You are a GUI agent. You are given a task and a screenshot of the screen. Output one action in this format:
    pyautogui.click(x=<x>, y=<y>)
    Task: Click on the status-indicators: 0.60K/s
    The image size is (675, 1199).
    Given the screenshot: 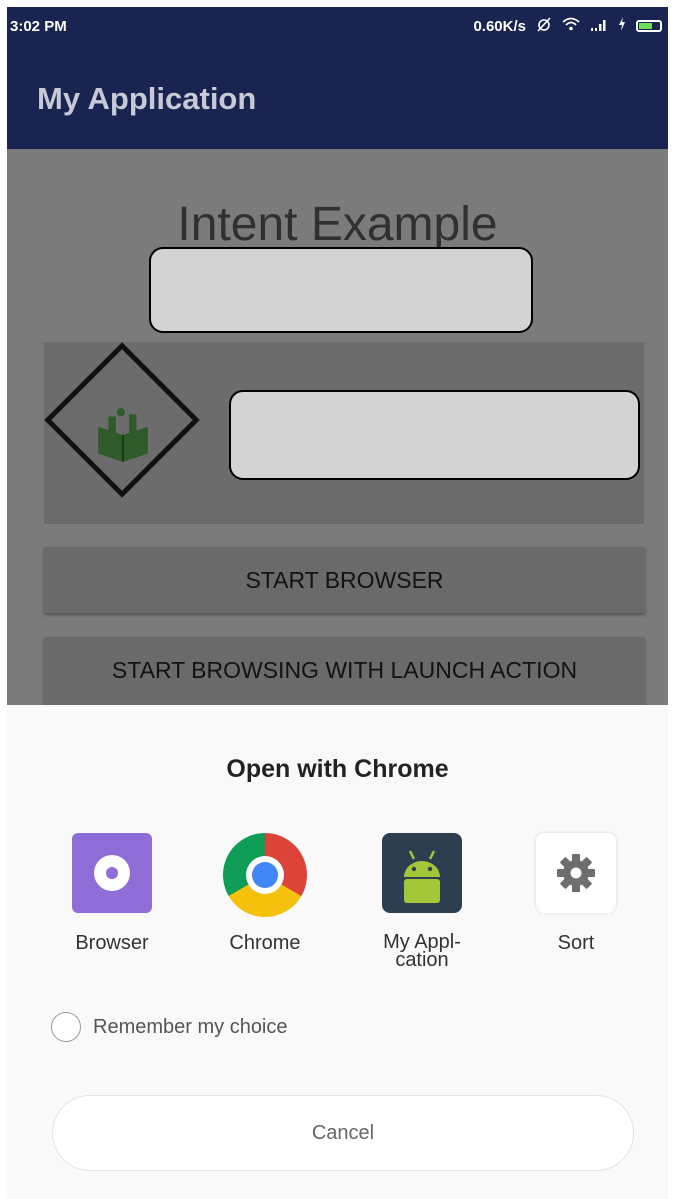 What is the action you would take?
    pyautogui.click(x=567, y=26)
    